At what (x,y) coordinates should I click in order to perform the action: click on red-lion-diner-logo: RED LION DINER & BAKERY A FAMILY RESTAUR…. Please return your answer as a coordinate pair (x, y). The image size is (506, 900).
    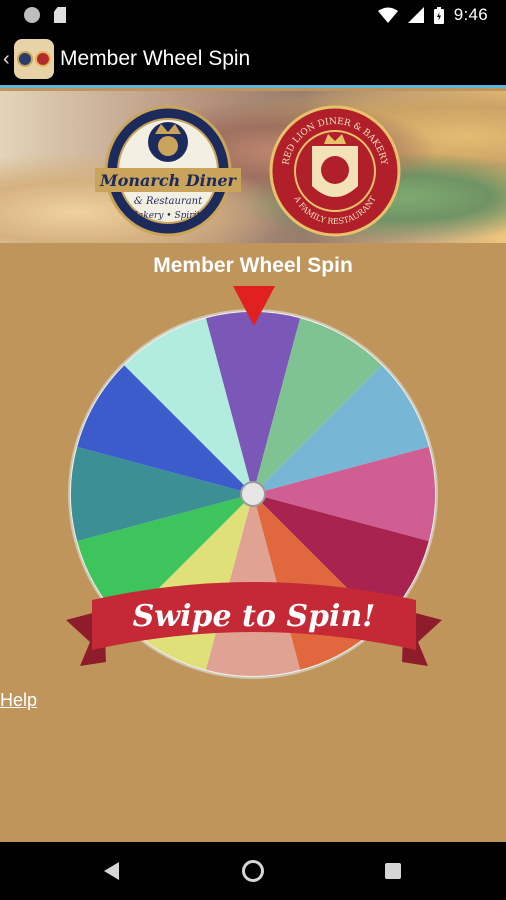
    Looking at the image, I should click on (335, 171).